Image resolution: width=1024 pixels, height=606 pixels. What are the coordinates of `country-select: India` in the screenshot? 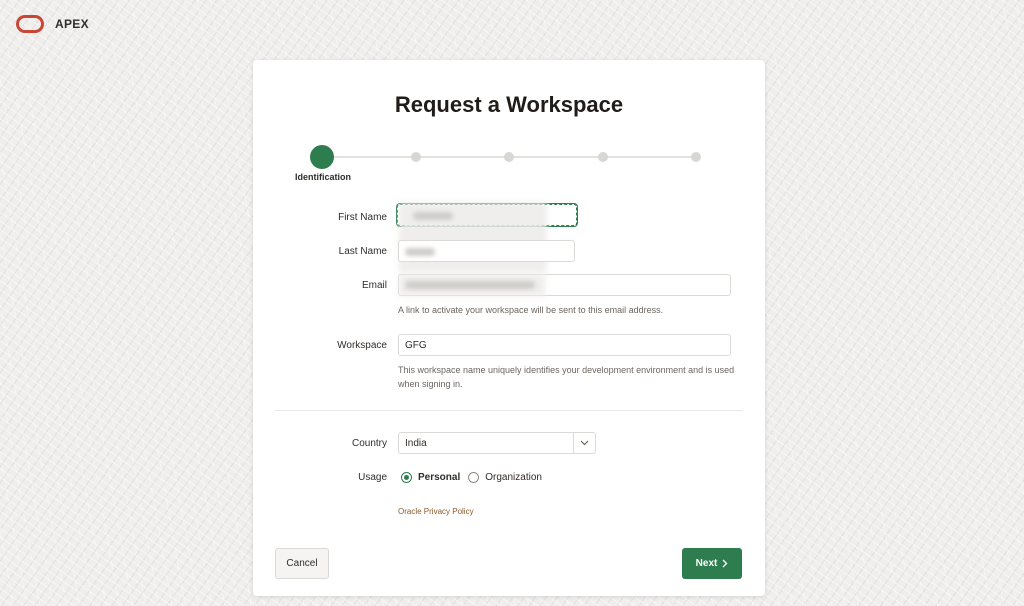 It's located at (497, 443).